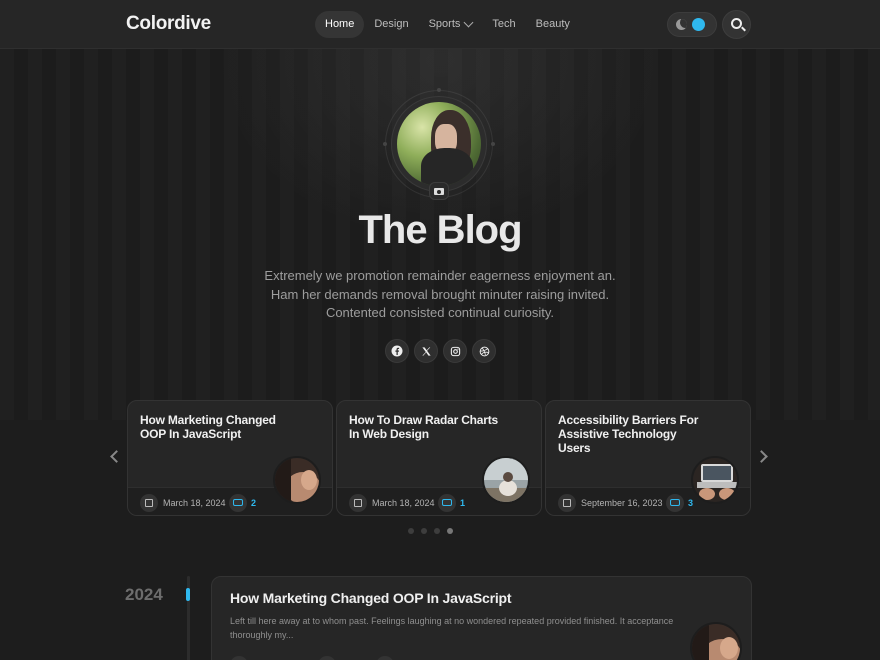 This screenshot has width=880, height=660. I want to click on facebook-icon, so click(397, 351).